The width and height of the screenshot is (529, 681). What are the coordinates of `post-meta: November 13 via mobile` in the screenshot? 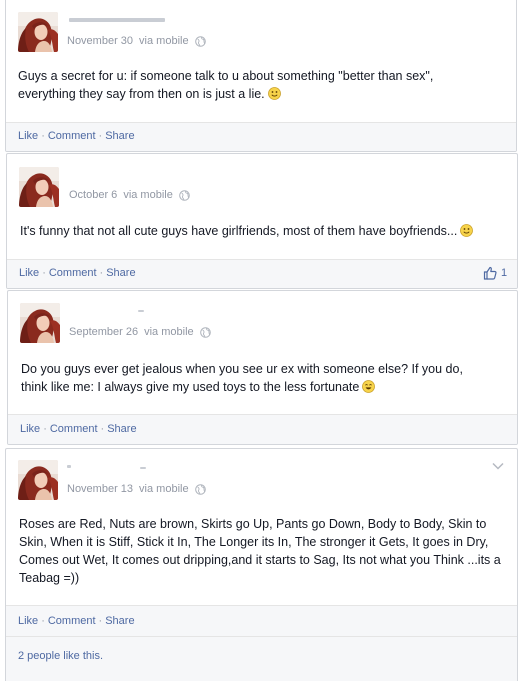 It's located at (136, 489).